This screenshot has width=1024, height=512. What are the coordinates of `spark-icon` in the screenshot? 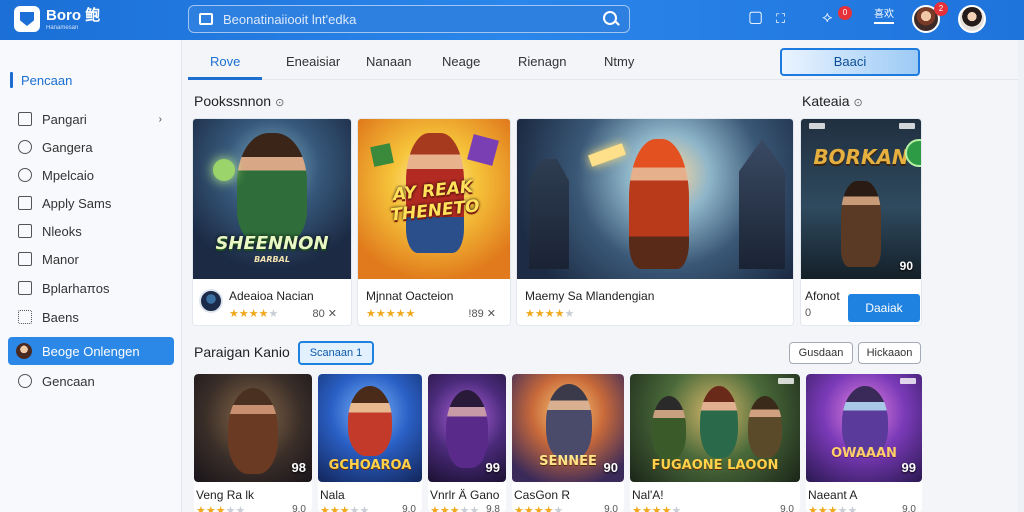 It's located at (607, 155).